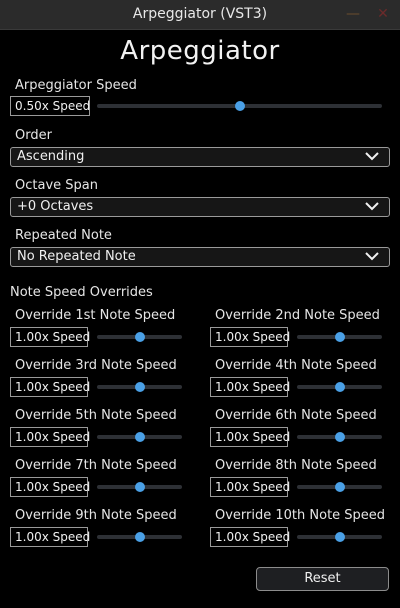 The height and width of the screenshot is (608, 400). I want to click on repeated-note-selected: No Repeated Note, so click(76, 256).